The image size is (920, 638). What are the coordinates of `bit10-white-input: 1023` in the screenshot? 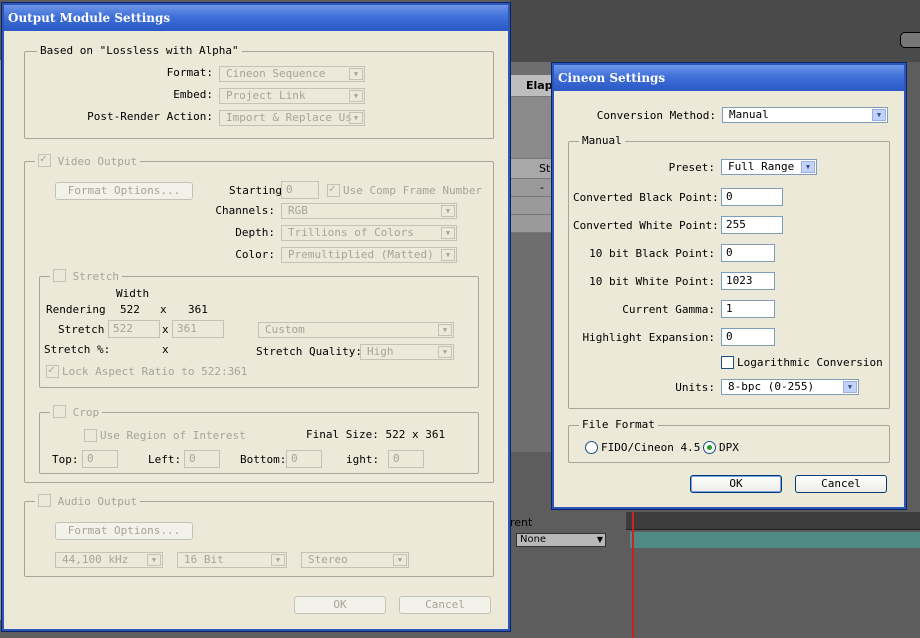 It's located at (748, 281).